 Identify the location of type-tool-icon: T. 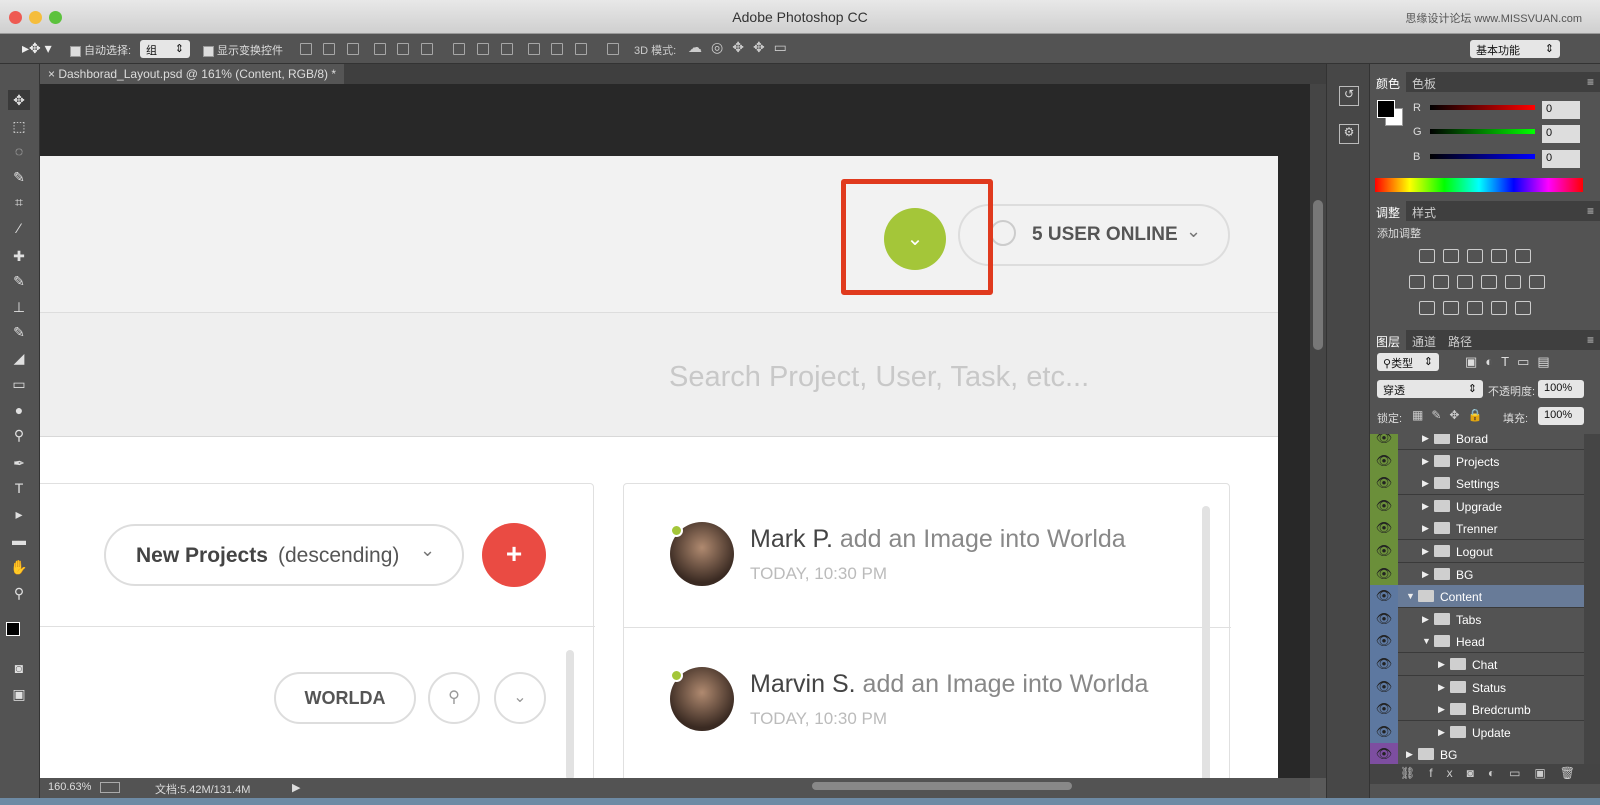
(19, 488).